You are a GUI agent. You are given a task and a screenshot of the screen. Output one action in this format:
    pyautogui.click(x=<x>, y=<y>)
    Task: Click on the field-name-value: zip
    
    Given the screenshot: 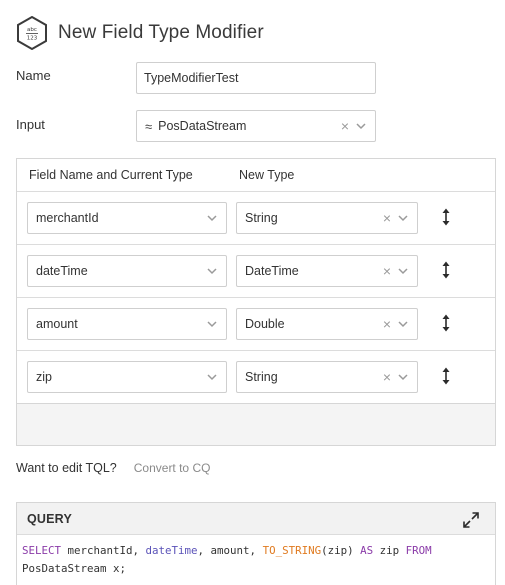 What is the action you would take?
    pyautogui.click(x=44, y=377)
    